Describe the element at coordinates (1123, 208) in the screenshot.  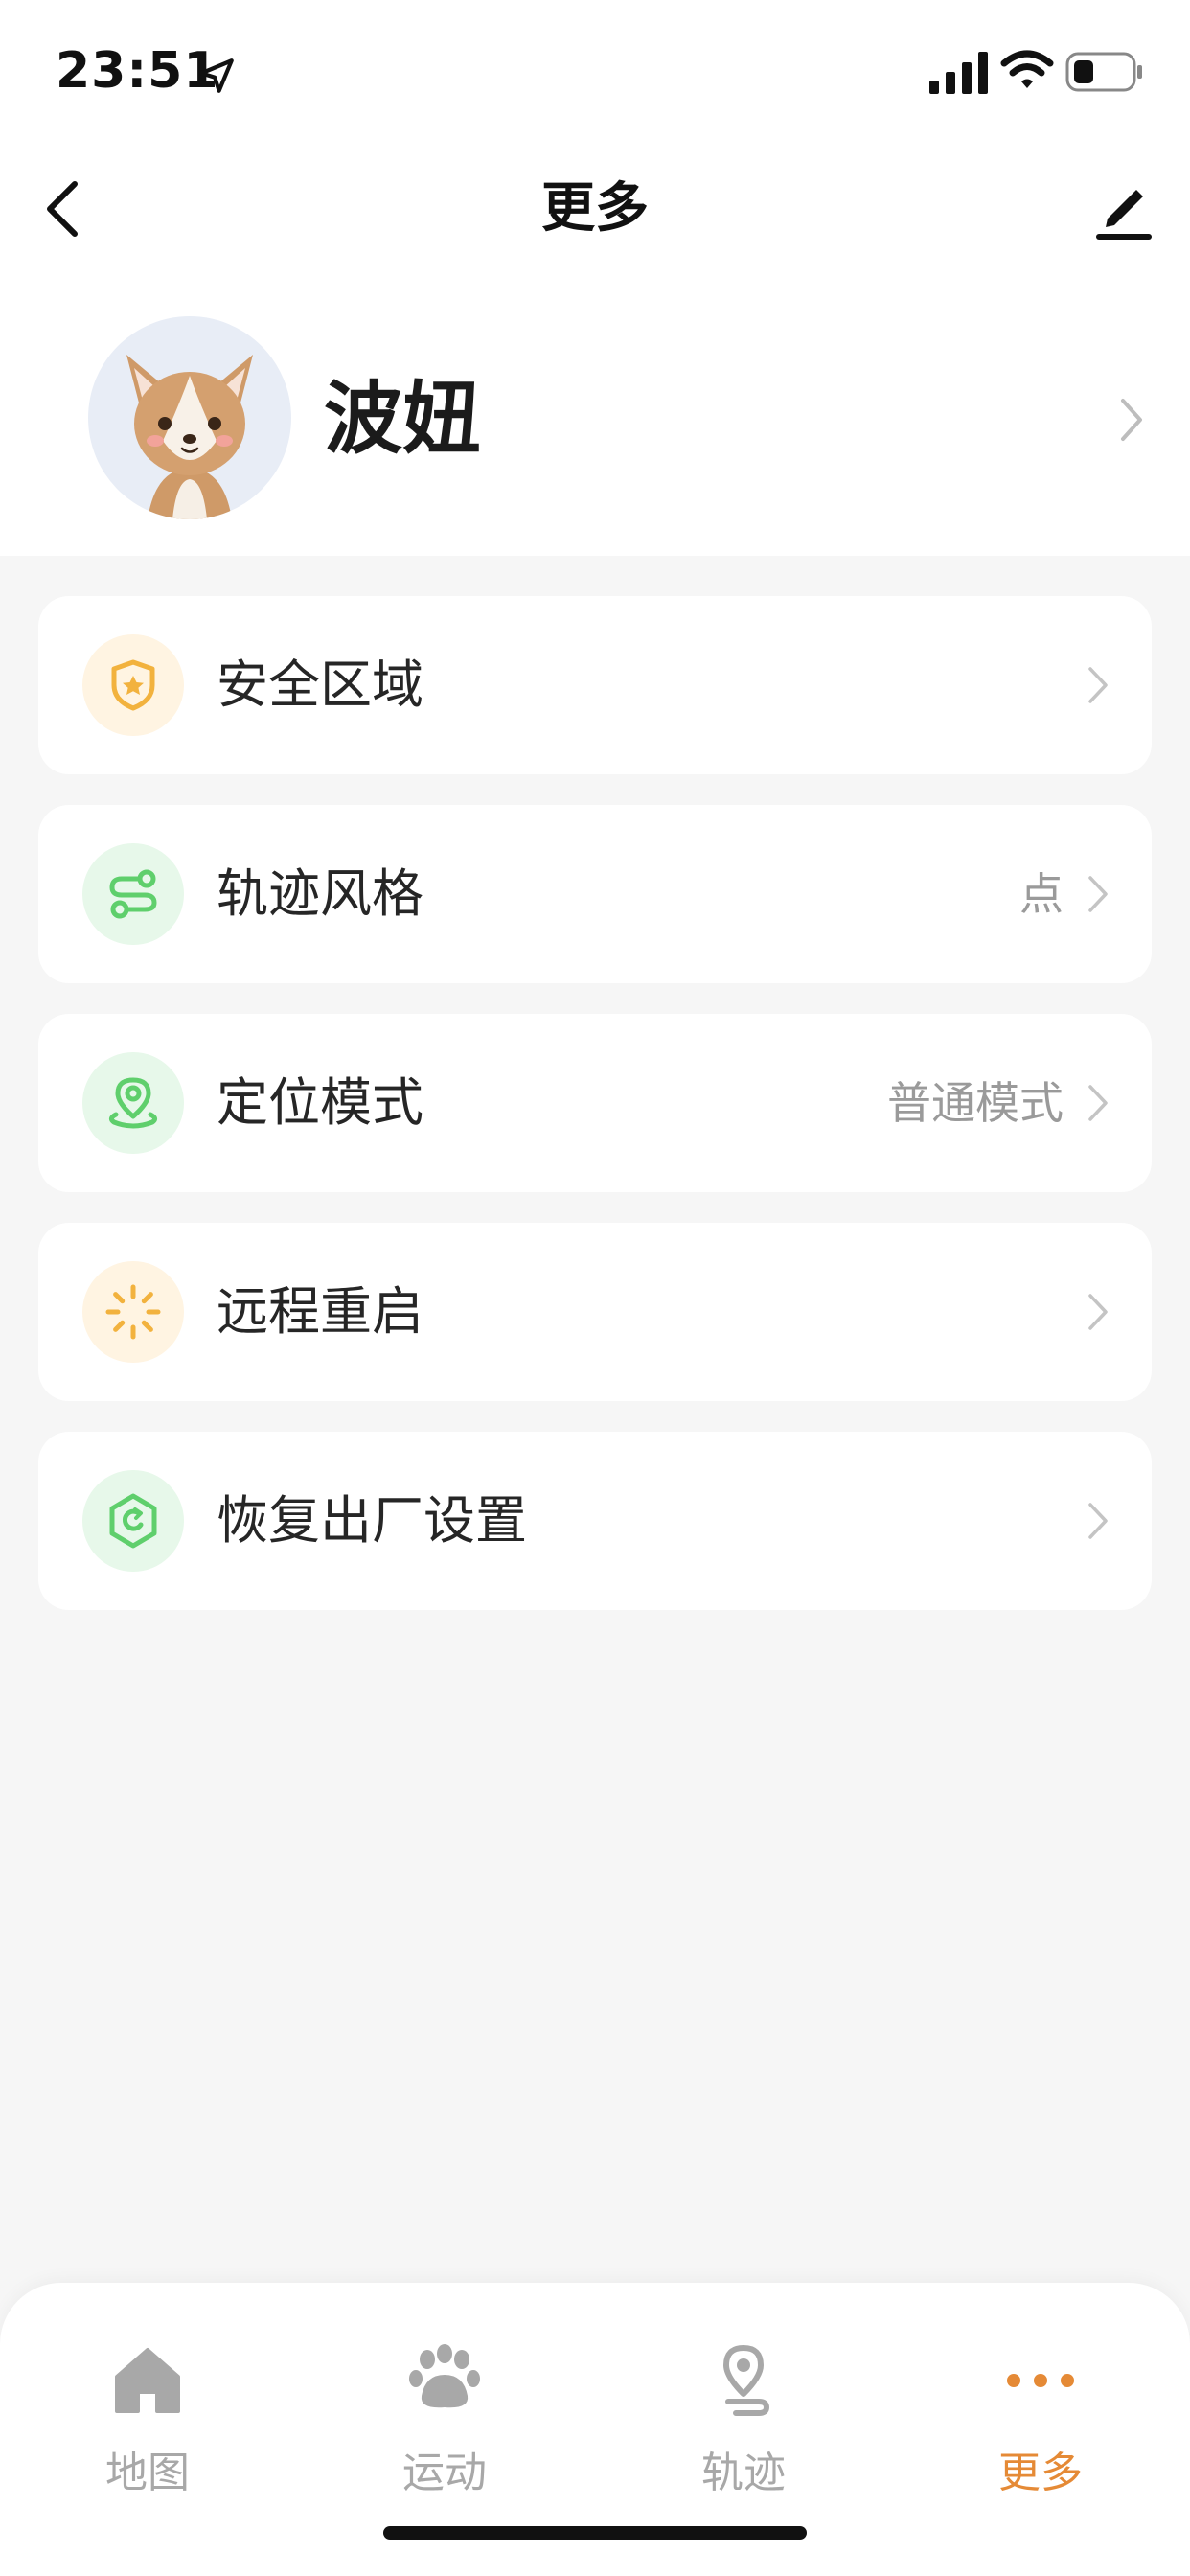
I see `edit-icon` at that location.